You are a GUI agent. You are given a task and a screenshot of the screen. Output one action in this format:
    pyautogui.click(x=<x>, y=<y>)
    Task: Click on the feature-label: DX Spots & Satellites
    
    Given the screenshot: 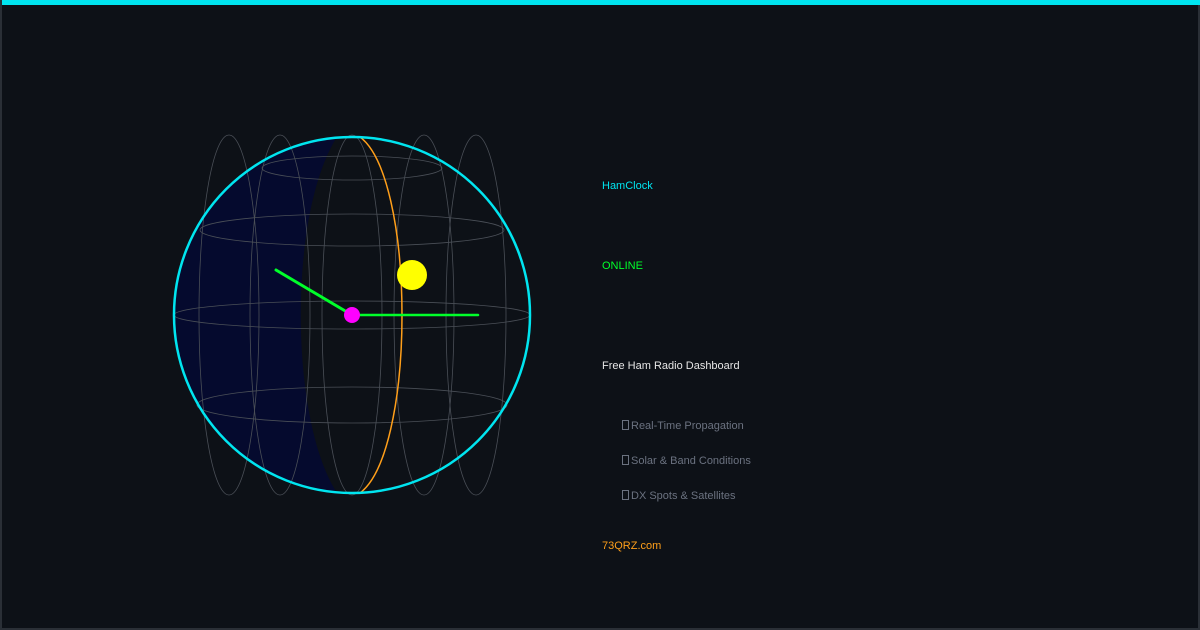 What is the action you would take?
    pyautogui.click(x=683, y=496)
    